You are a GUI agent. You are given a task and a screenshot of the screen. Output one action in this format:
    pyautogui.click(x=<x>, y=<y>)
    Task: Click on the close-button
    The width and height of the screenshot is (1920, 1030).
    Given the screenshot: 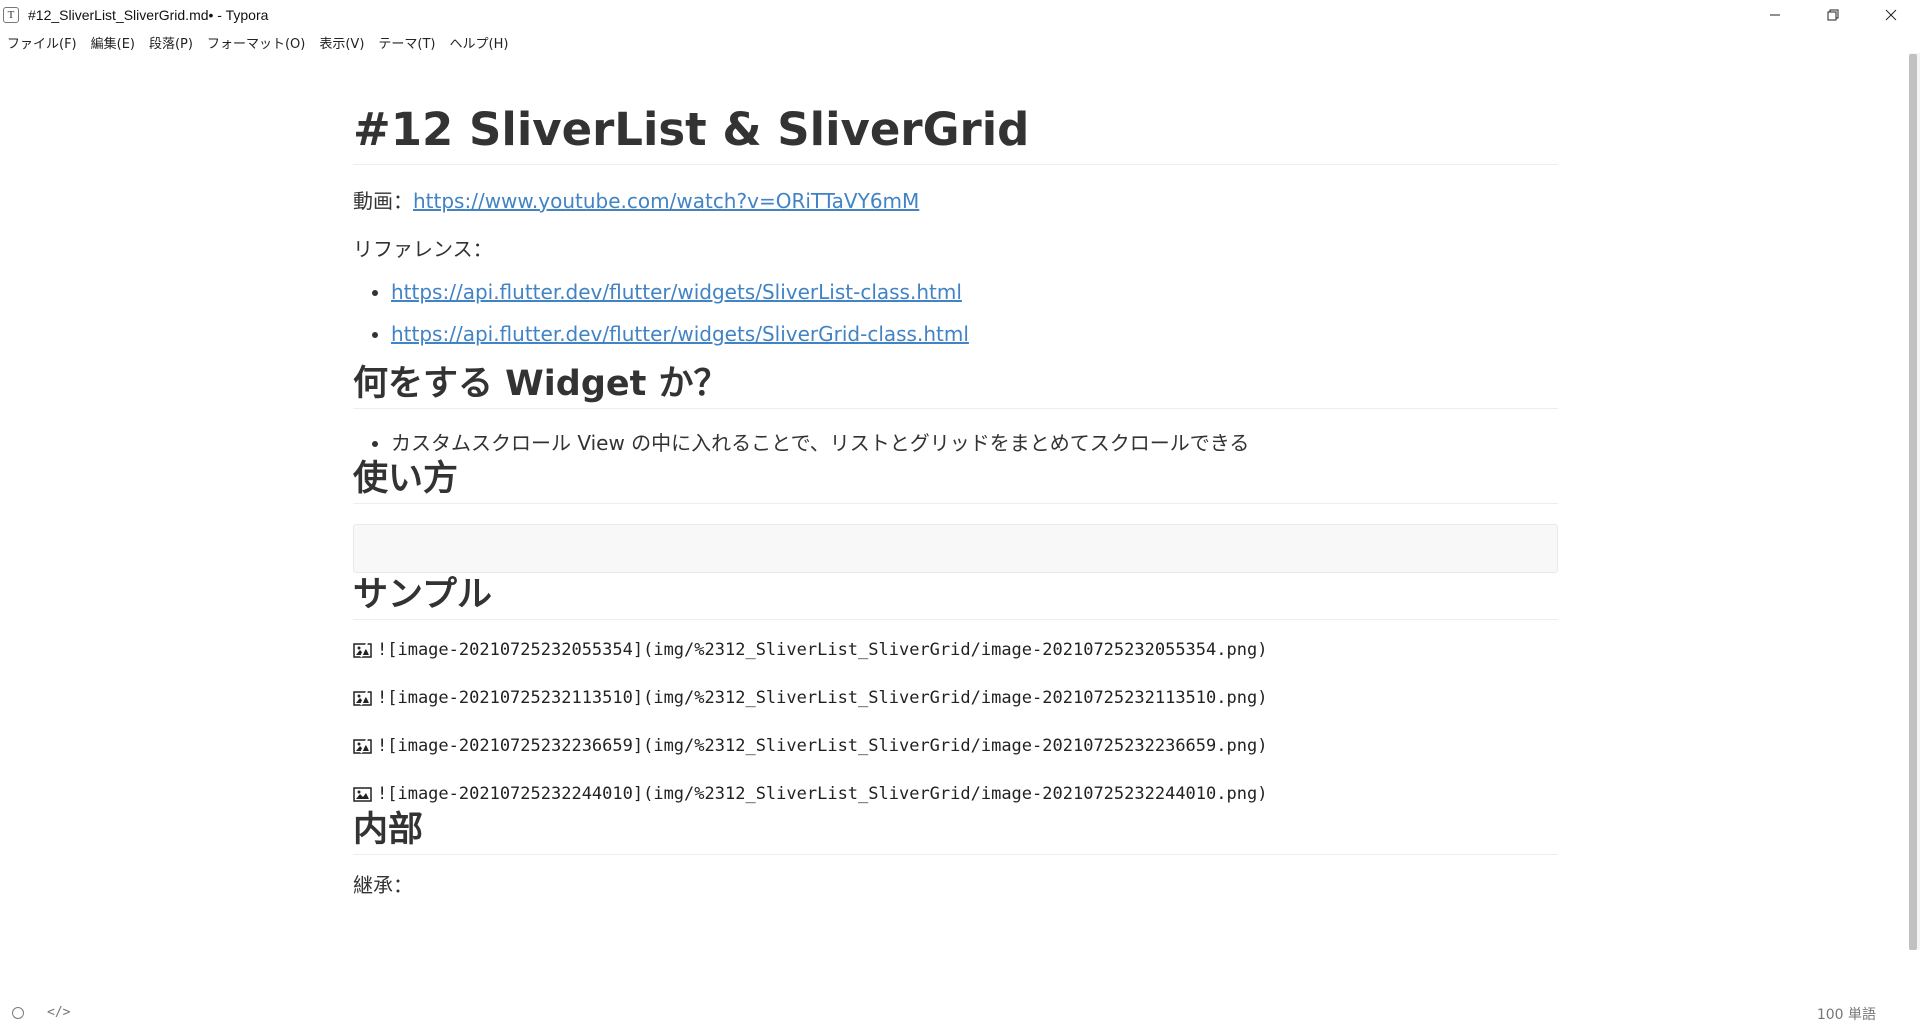 What is the action you would take?
    pyautogui.click(x=1891, y=15)
    